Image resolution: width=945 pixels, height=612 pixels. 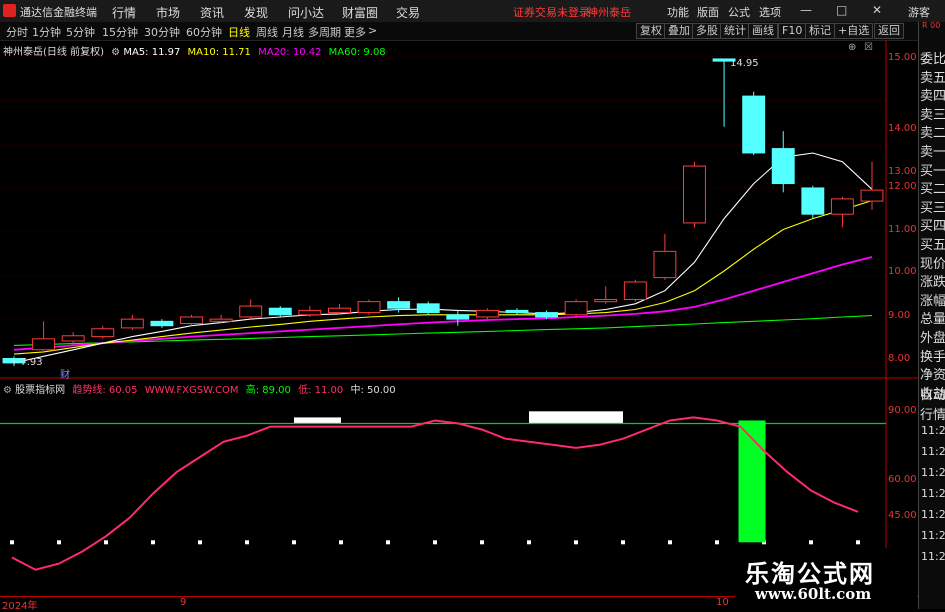 What do you see at coordinates (651, 31) in the screenshot?
I see `fuquan-button: 复权` at bounding box center [651, 31].